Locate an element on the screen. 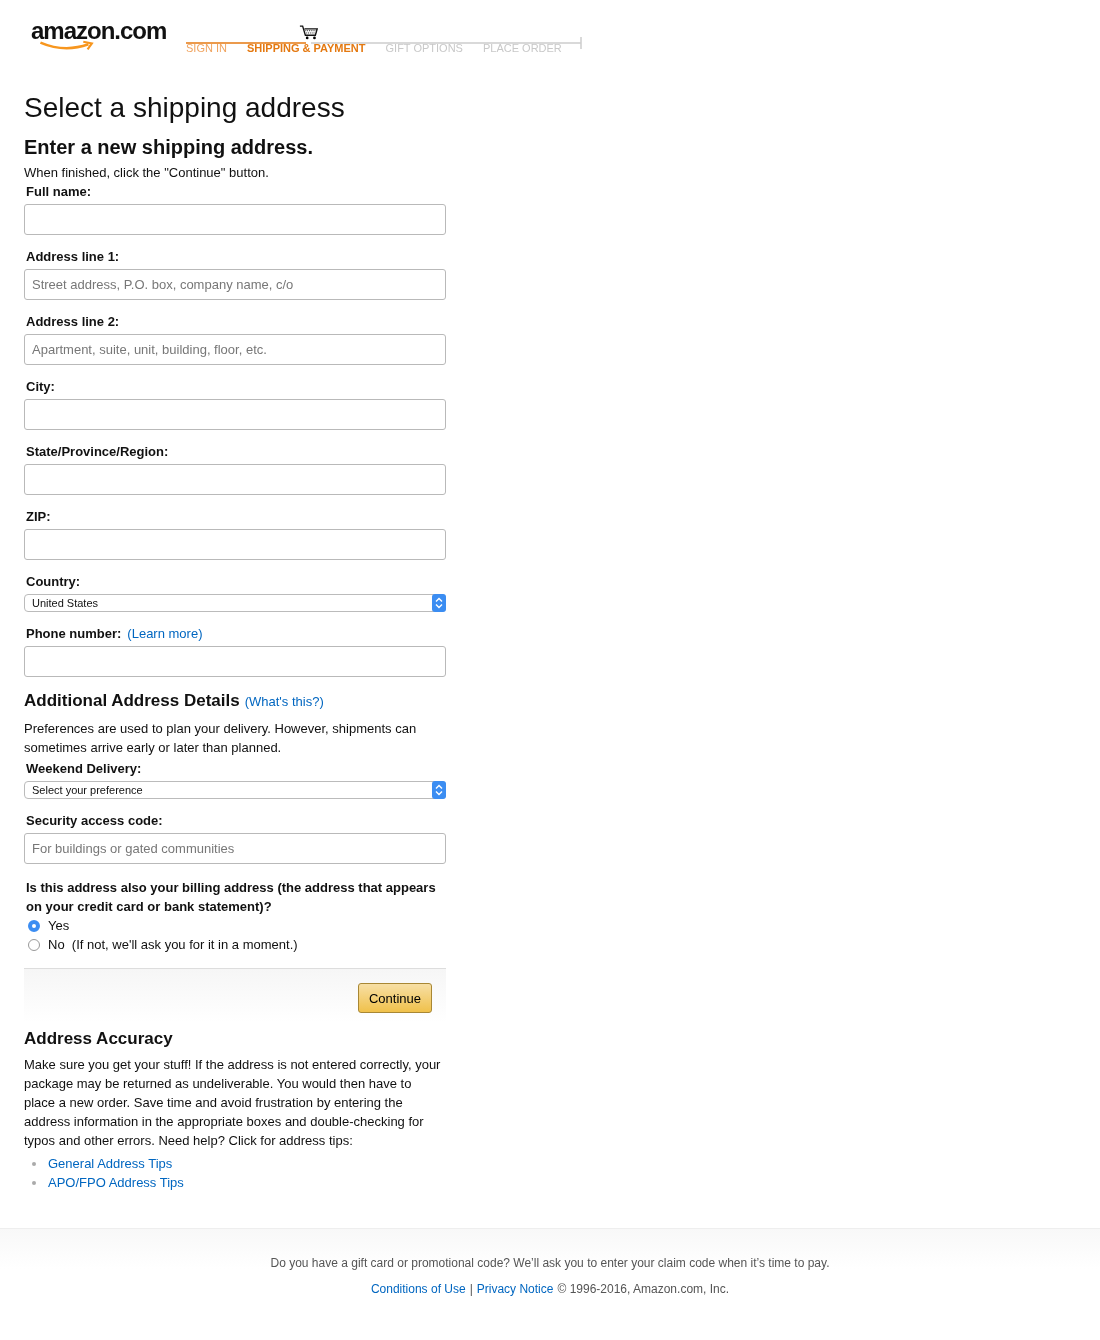  promo-code-note: Do you have a gift card or promotional code? We’ll ask you to enter your claim code when it’s time to pay. is located at coordinates (550, 1263).